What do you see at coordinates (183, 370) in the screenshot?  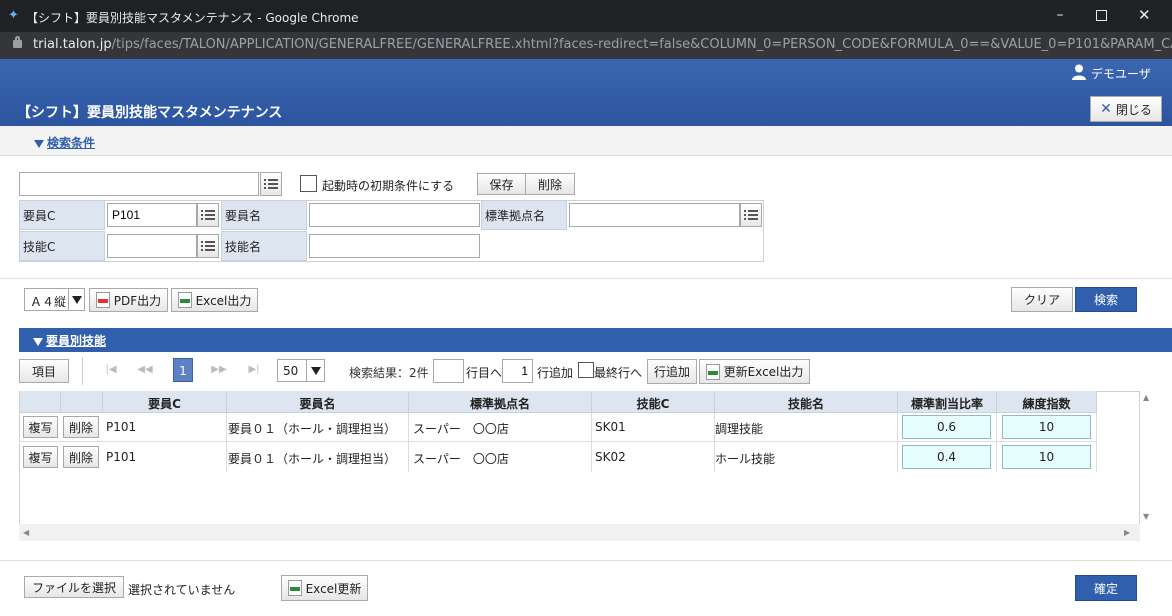 I see `current-page: 1` at bounding box center [183, 370].